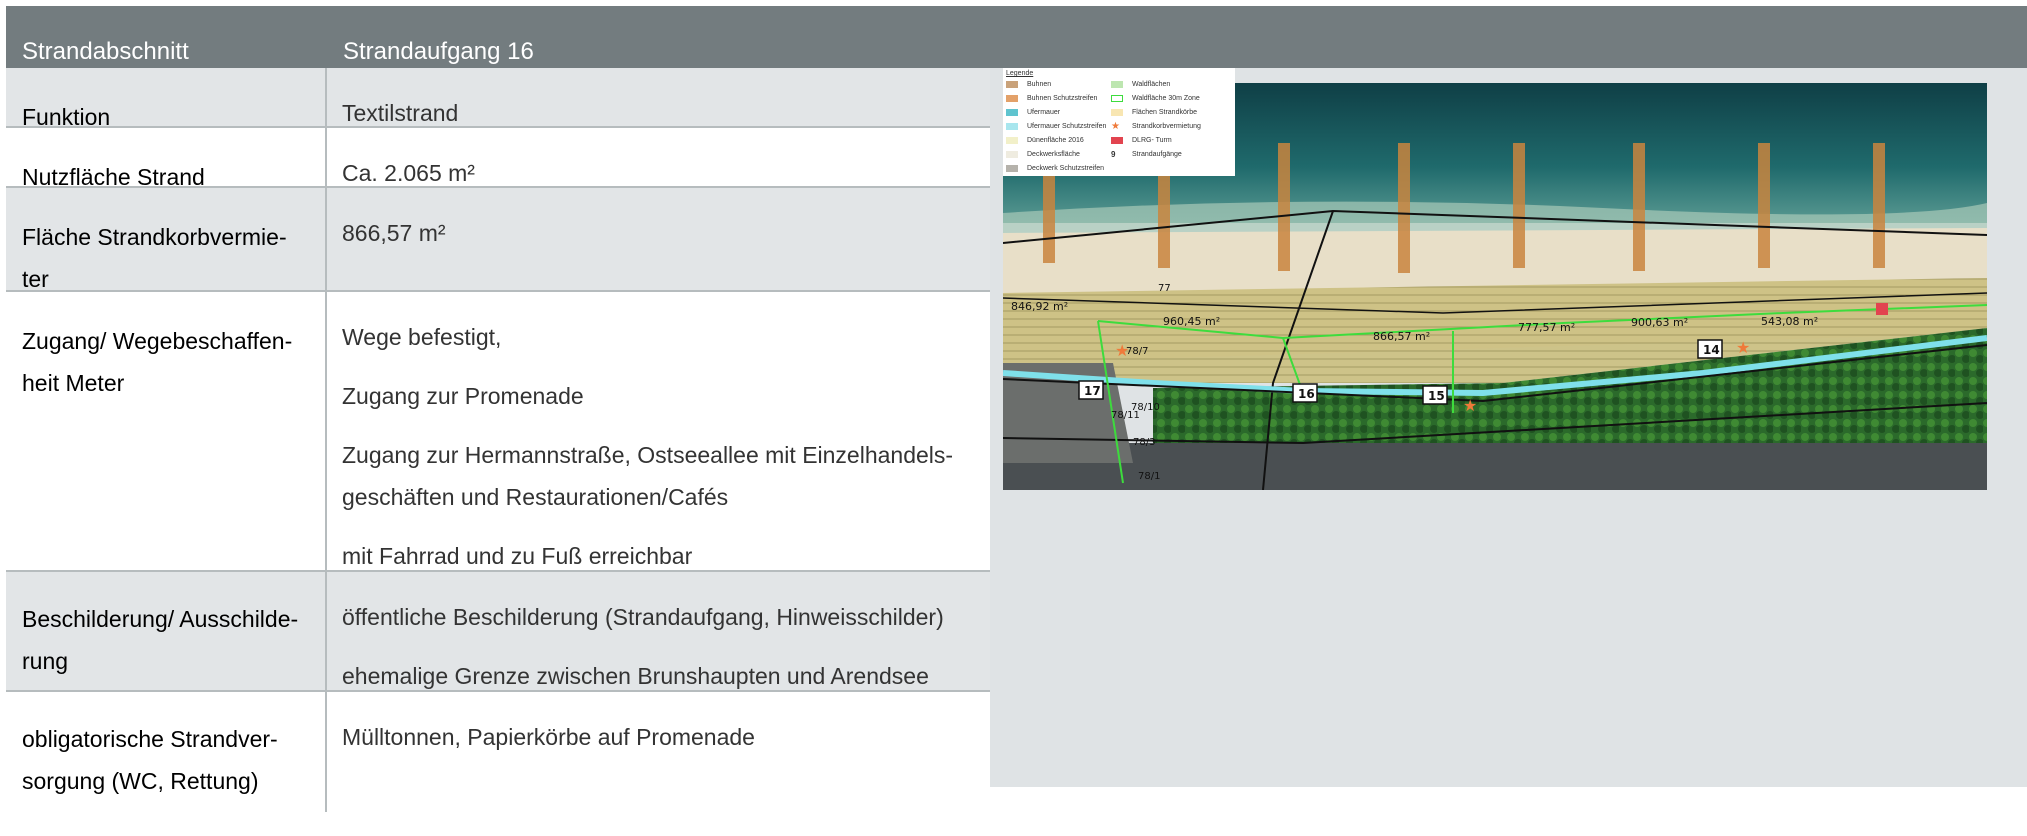 This screenshot has width=2027, height=836. Describe the element at coordinates (1789, 321) in the screenshot. I see `area-label: 543,08 m²` at that location.